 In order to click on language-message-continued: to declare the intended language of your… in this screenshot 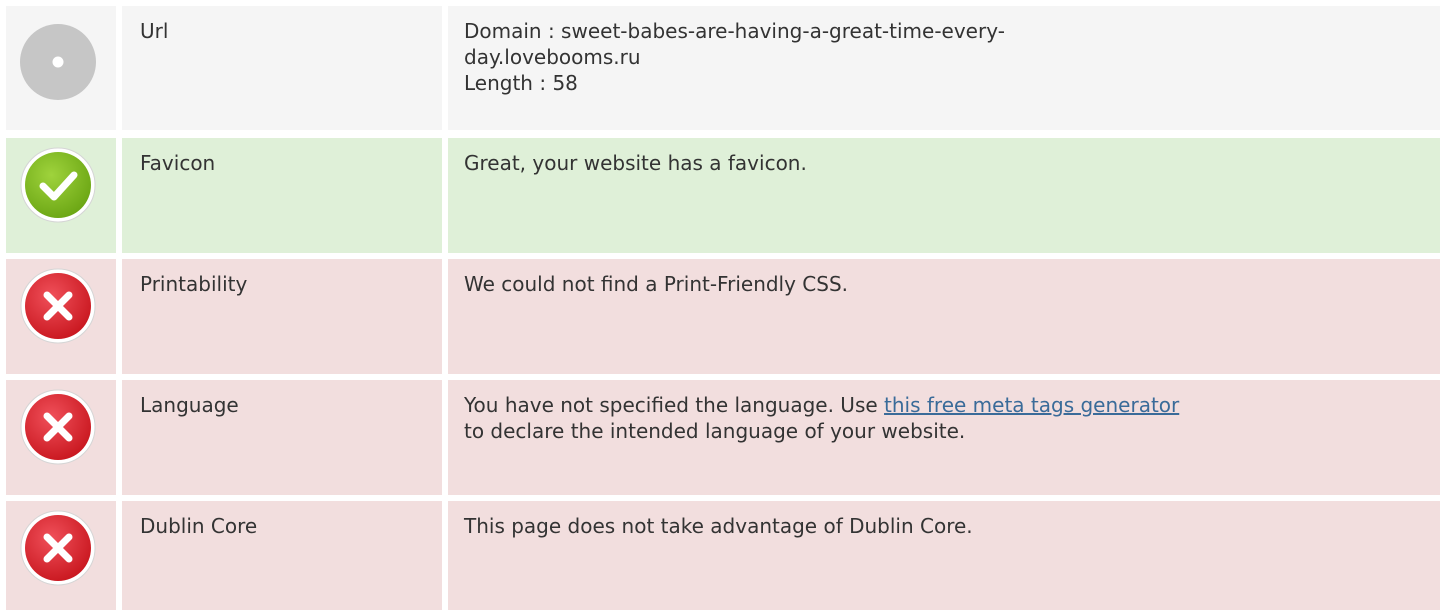, I will do `click(715, 431)`.